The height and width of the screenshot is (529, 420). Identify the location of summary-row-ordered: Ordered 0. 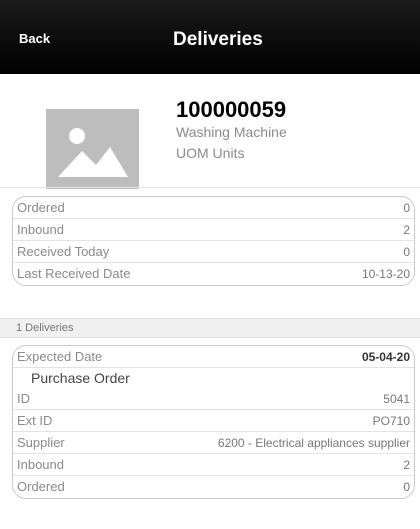
(213, 208).